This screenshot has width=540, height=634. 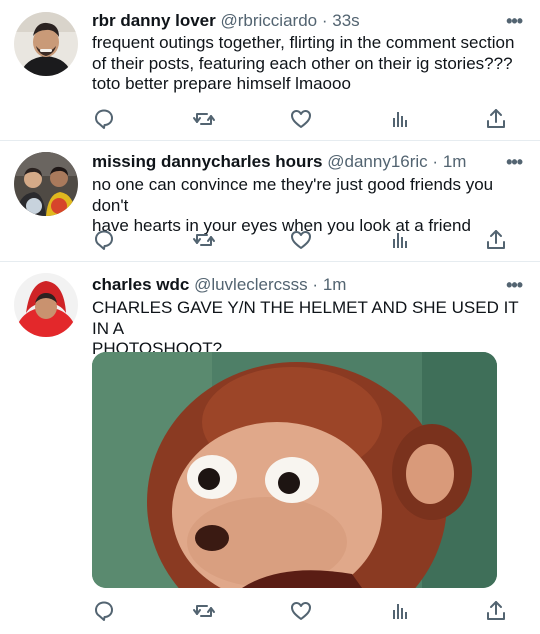 What do you see at coordinates (221, 83) in the screenshot?
I see `tweet-line: toto better prepare himself lmaooo` at bounding box center [221, 83].